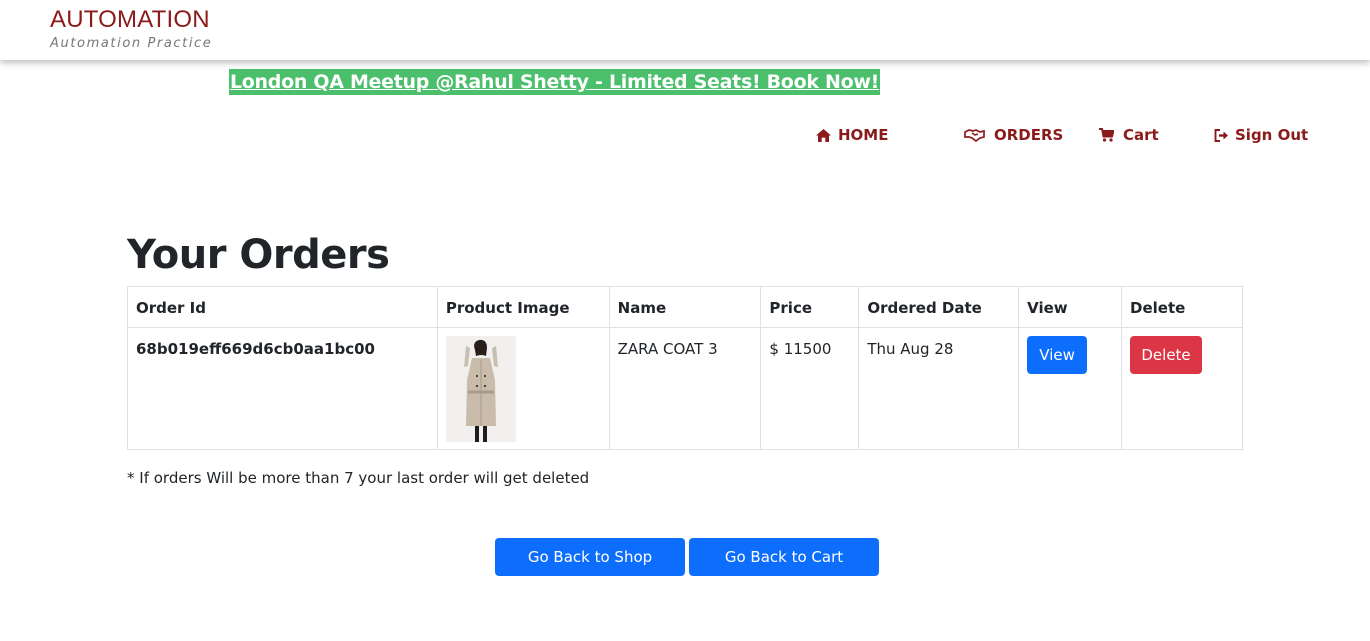 The width and height of the screenshot is (1370, 641). I want to click on top-bar: AUTOMATION Automation Practice, so click(685, 30).